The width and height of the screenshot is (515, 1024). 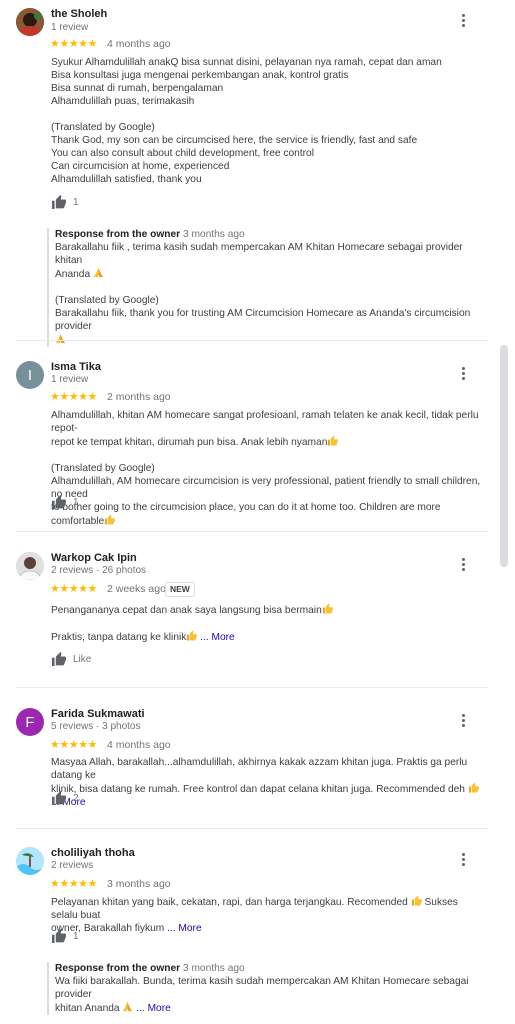 I want to click on like-button: 2, so click(x=65, y=798).